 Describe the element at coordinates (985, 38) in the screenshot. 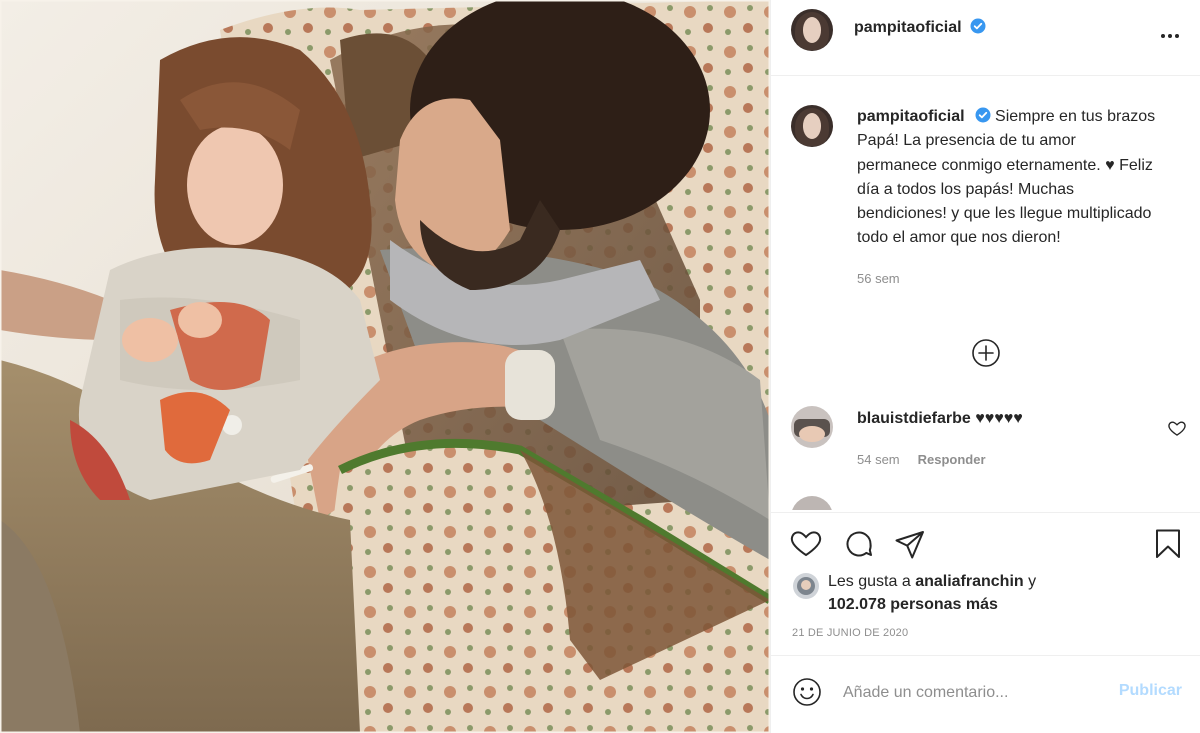

I see `post-header: pampitaoficial` at that location.